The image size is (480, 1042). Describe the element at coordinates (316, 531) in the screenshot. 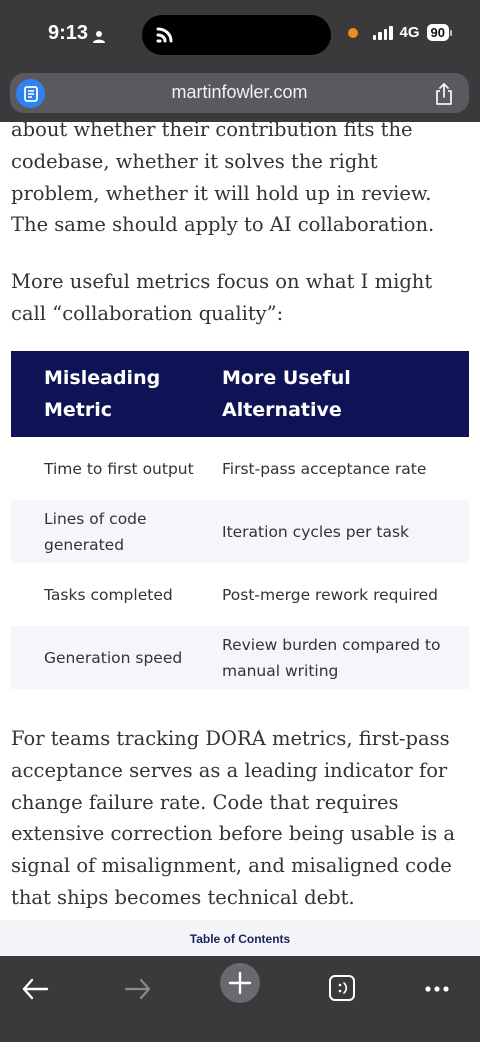

I see `table-cell: Iteration cycles per task` at that location.